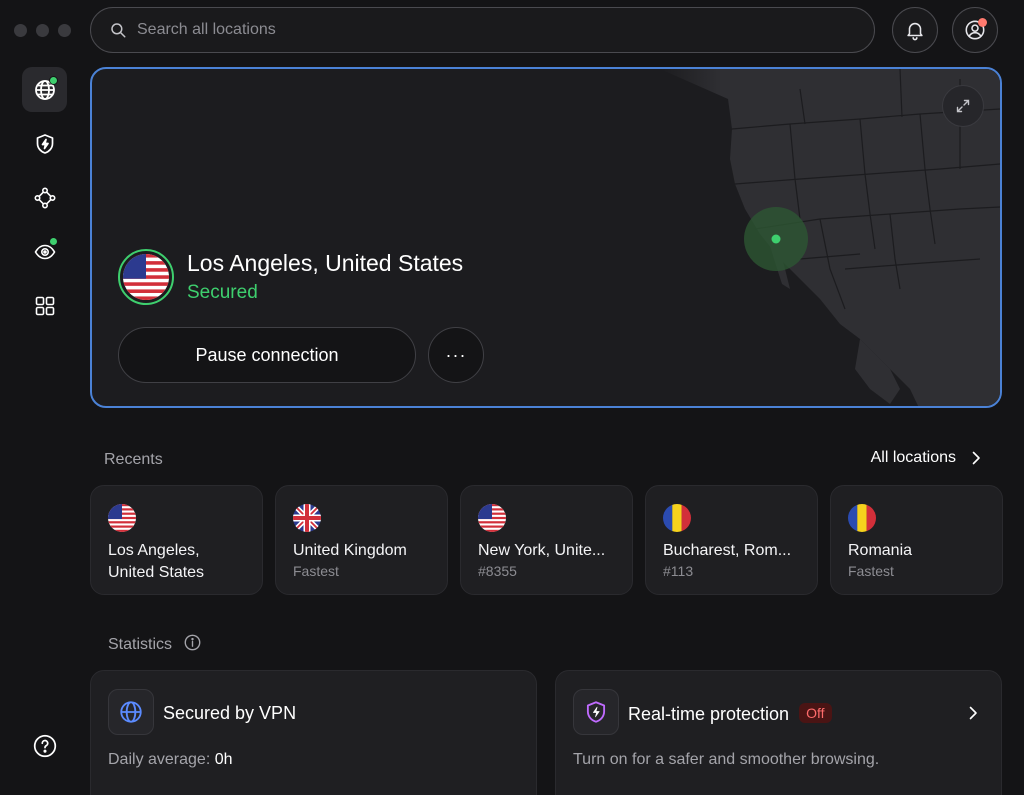 Image resolution: width=1024 pixels, height=795 pixels. What do you see at coordinates (709, 714) in the screenshot?
I see `protection-title: Real-time protection` at bounding box center [709, 714].